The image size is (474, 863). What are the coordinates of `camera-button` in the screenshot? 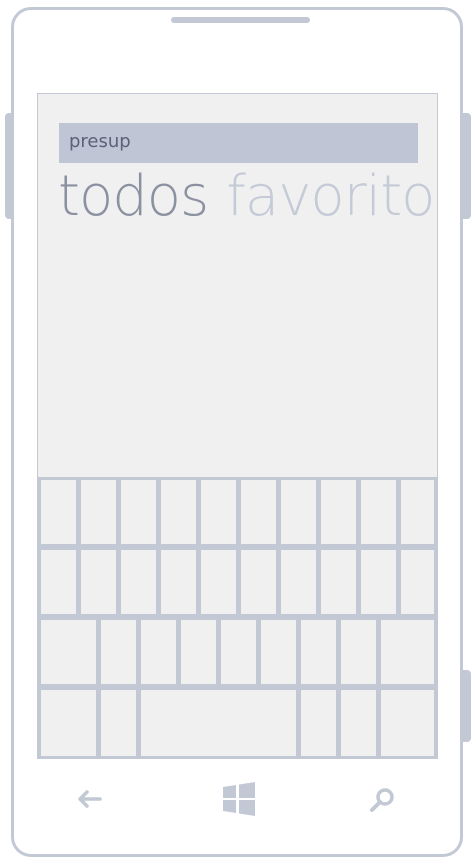 It's located at (467, 706).